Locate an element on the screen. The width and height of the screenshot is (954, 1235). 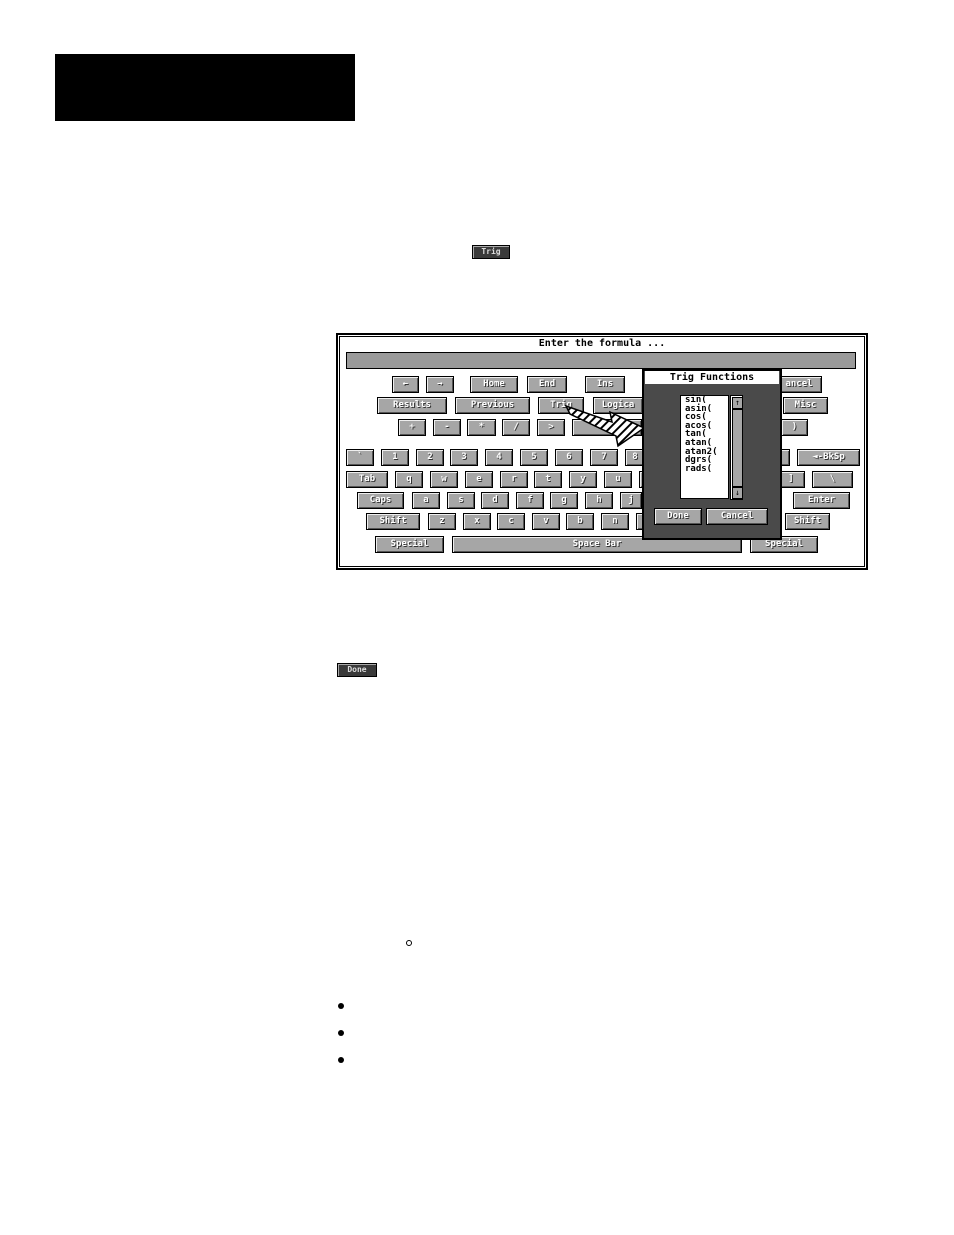
key: 1 is located at coordinates (395, 457).